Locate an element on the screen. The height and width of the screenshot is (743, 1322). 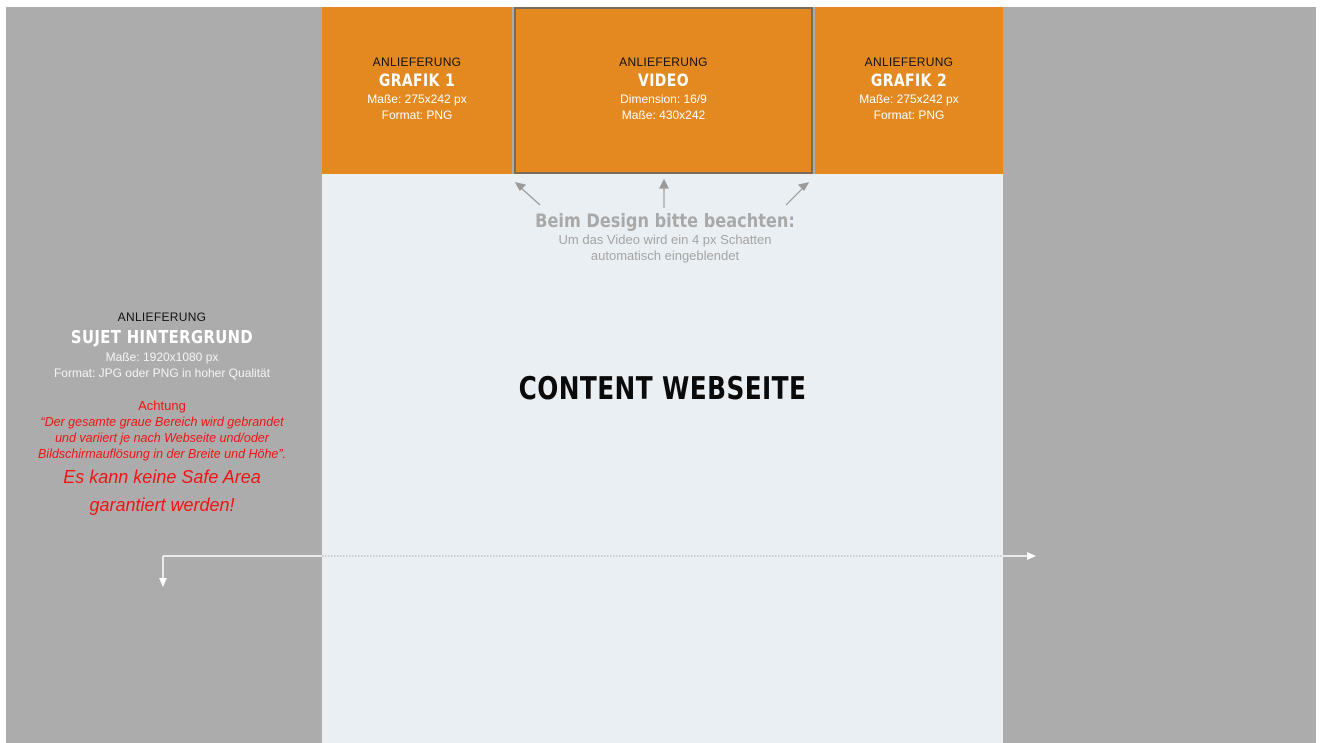
warning-heading: Achtung is located at coordinates (162, 405).